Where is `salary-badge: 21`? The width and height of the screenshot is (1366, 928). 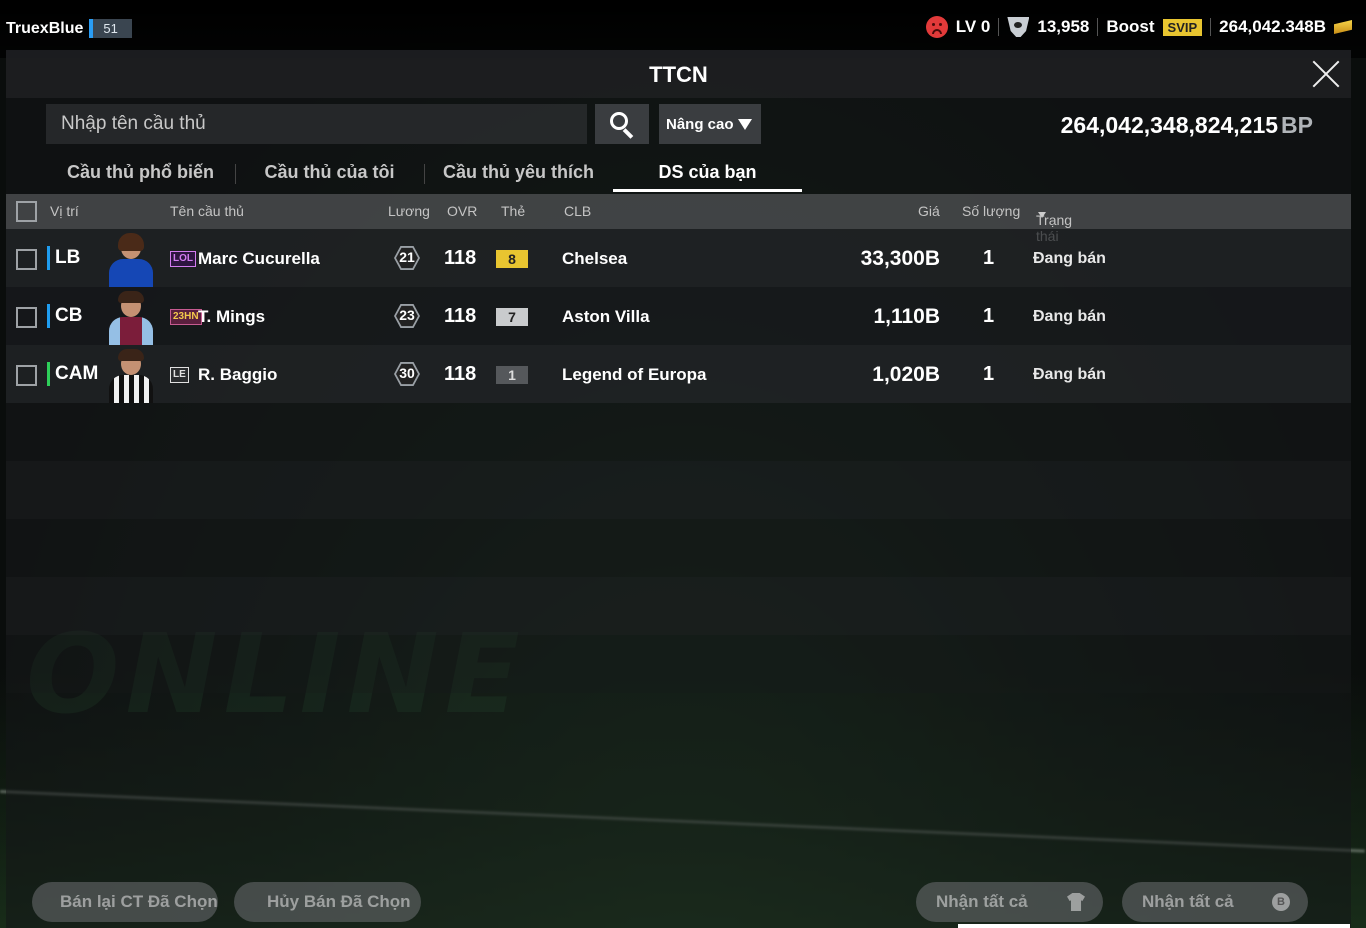 salary-badge: 21 is located at coordinates (407, 258).